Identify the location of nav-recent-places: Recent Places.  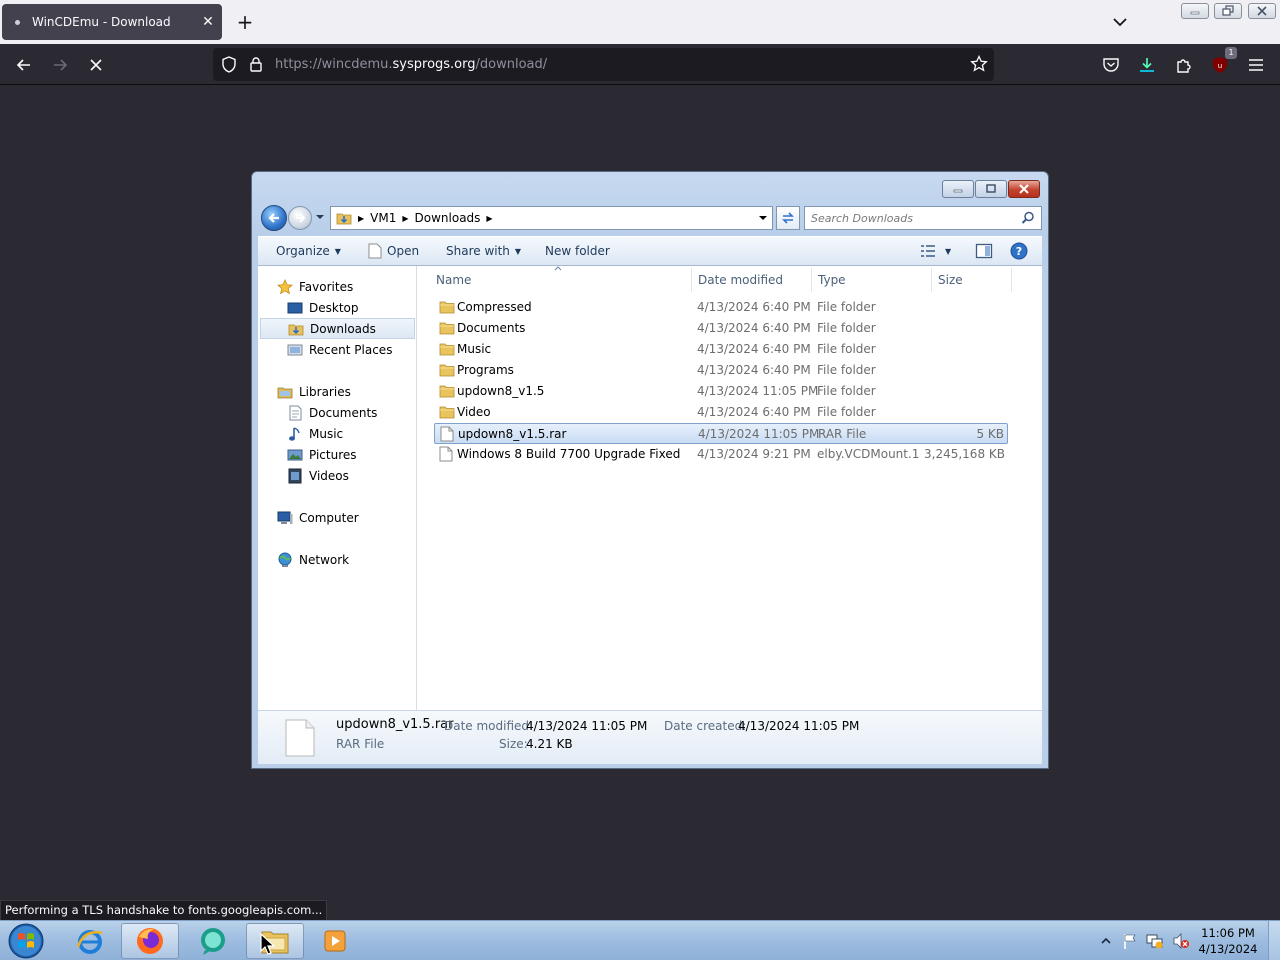
(337, 349).